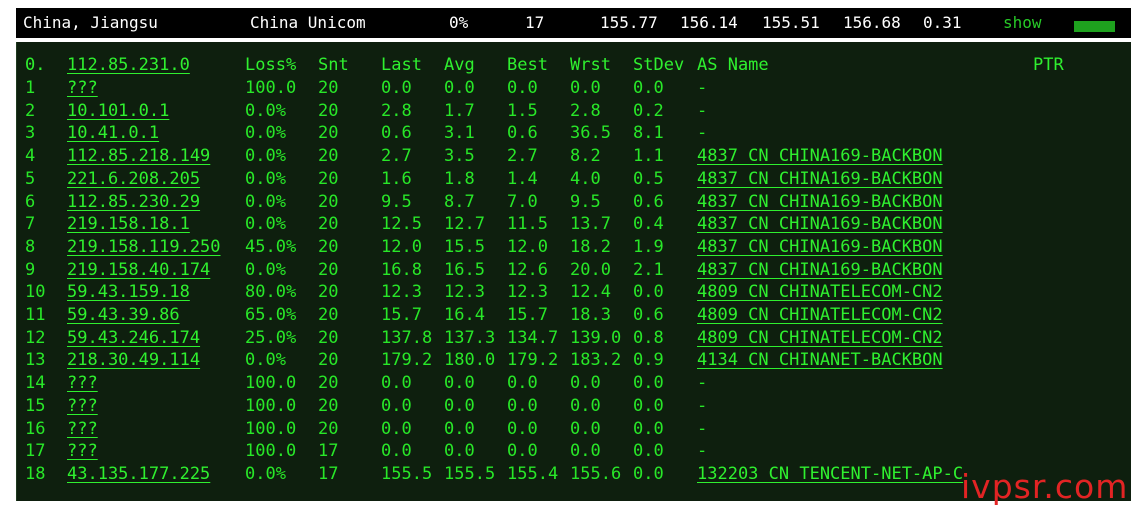 This screenshot has height=506, width=1131. What do you see at coordinates (35, 65) in the screenshot?
I see `header-hop: 0.` at bounding box center [35, 65].